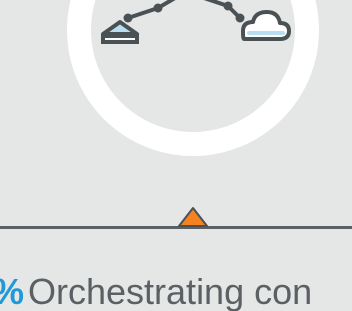  I want to click on percent-symbol: %, so click(12, 291).